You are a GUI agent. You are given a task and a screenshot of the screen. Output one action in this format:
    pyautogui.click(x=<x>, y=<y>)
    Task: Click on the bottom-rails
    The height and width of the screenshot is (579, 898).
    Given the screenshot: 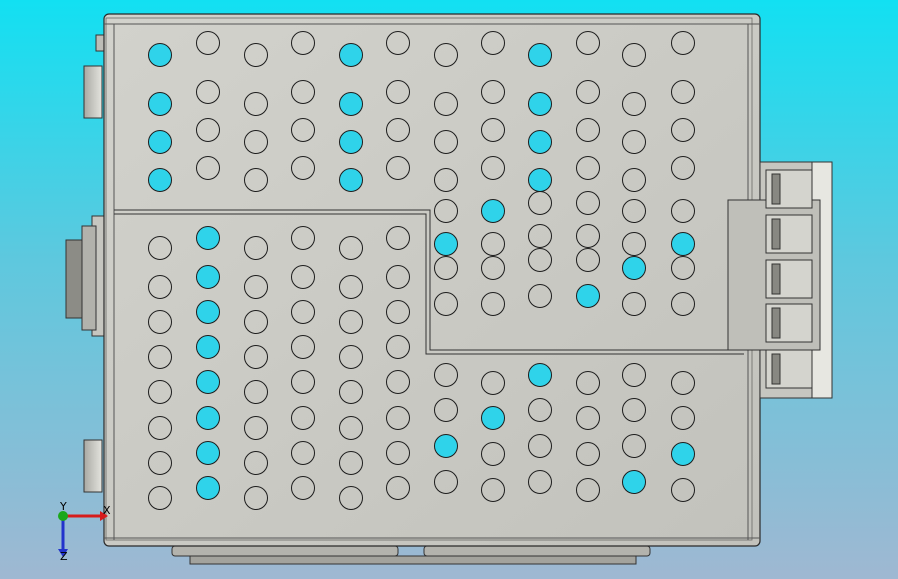 What is the action you would take?
    pyautogui.click(x=411, y=555)
    